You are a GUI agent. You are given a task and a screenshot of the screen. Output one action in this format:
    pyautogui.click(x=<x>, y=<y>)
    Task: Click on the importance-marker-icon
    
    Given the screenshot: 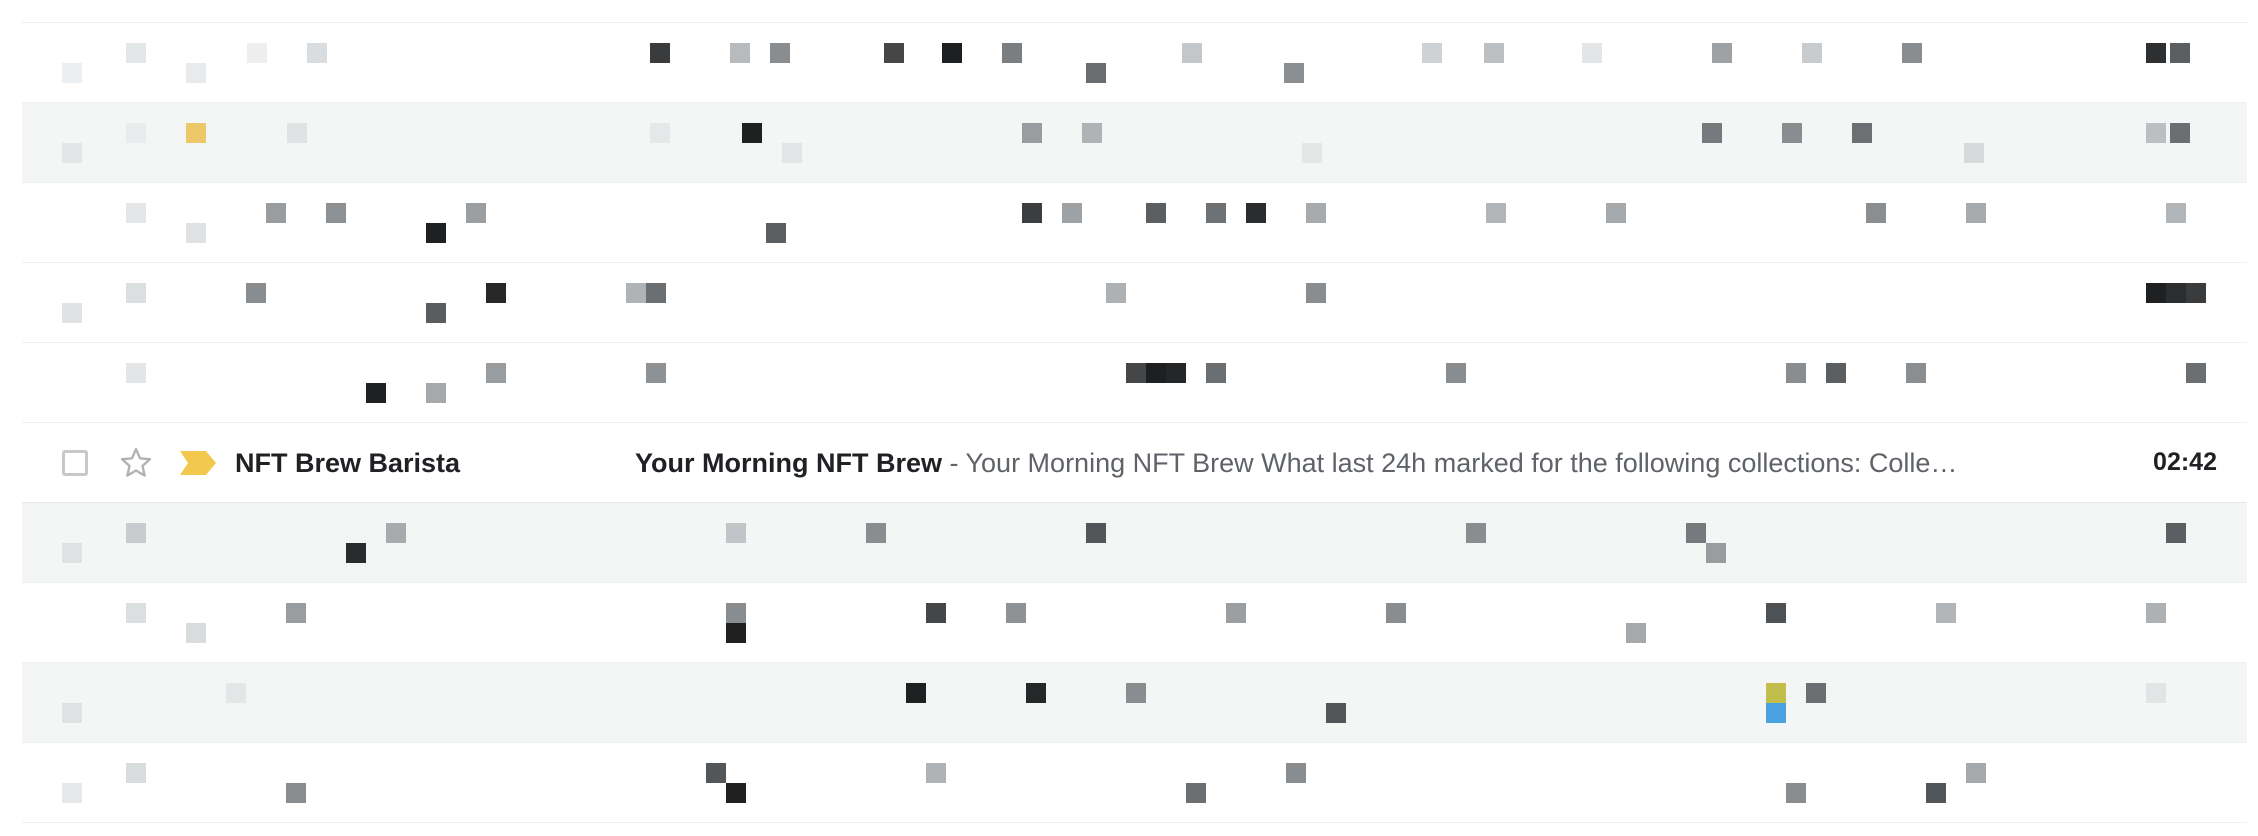 What is the action you would take?
    pyautogui.click(x=198, y=463)
    